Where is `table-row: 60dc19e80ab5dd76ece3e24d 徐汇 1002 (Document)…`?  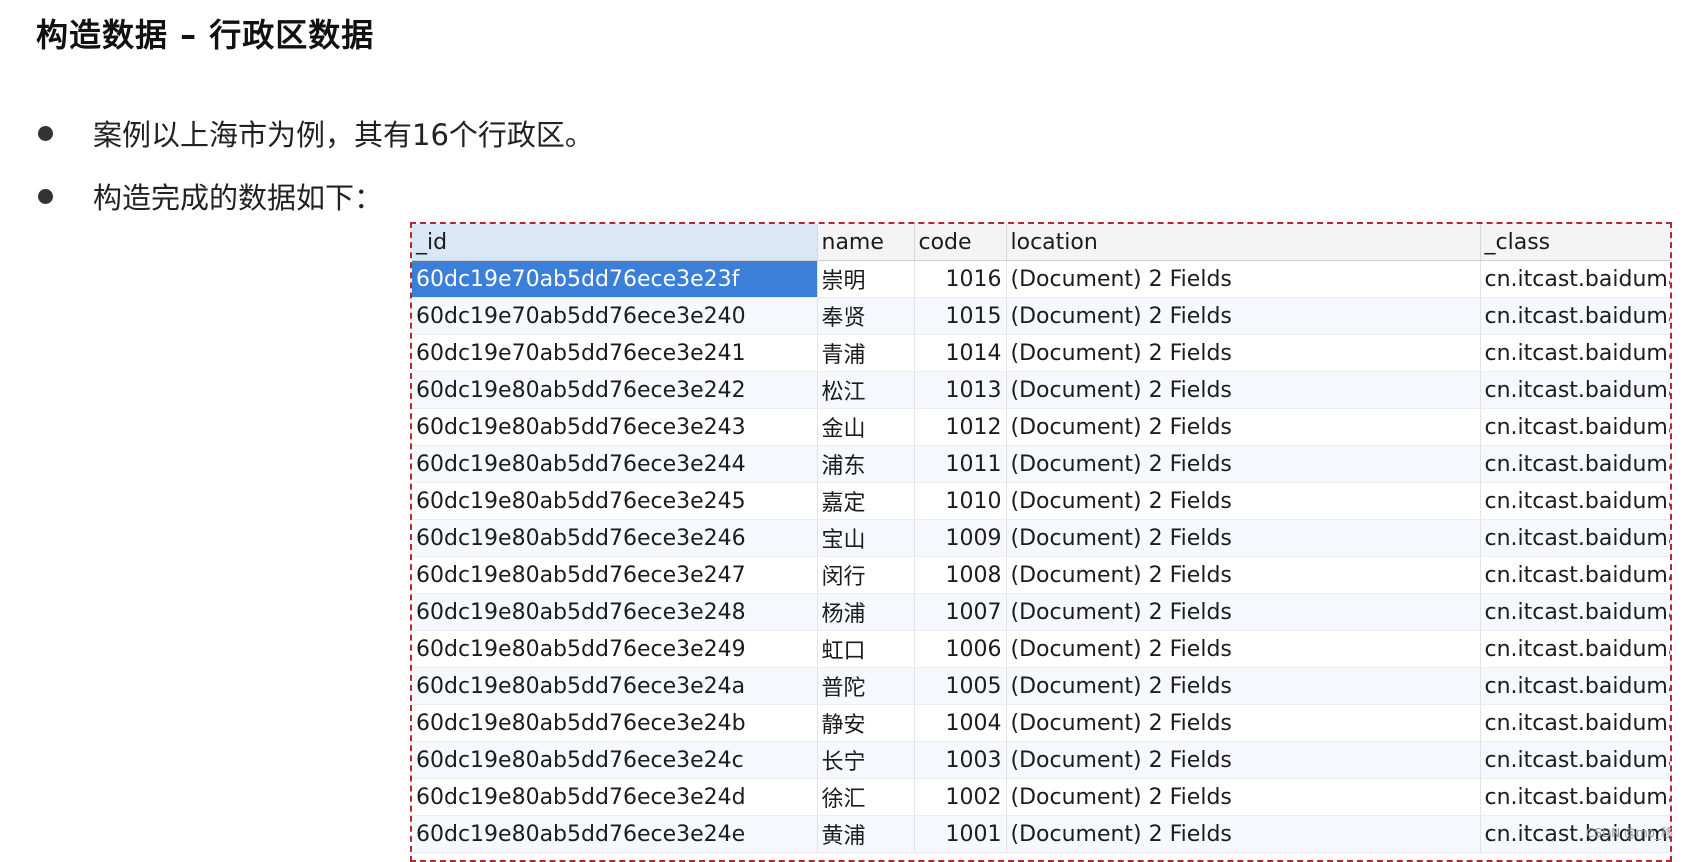 table-row: 60dc19e80ab5dd76ece3e24d 徐汇 1002 (Document)… is located at coordinates (1041, 797).